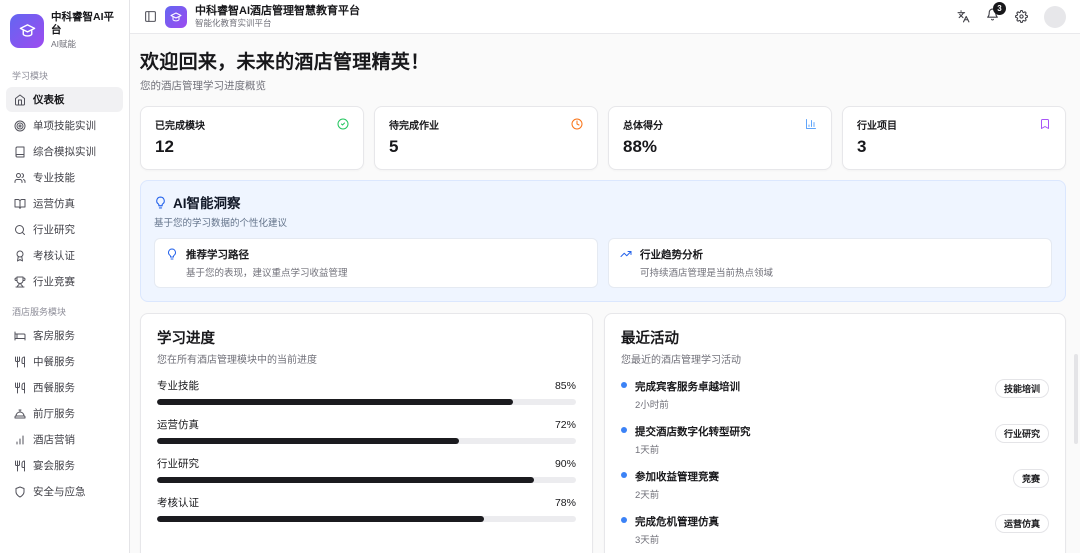 This screenshot has height=553, width=1080. I want to click on sidebar-item: 安全与应急, so click(64, 491).